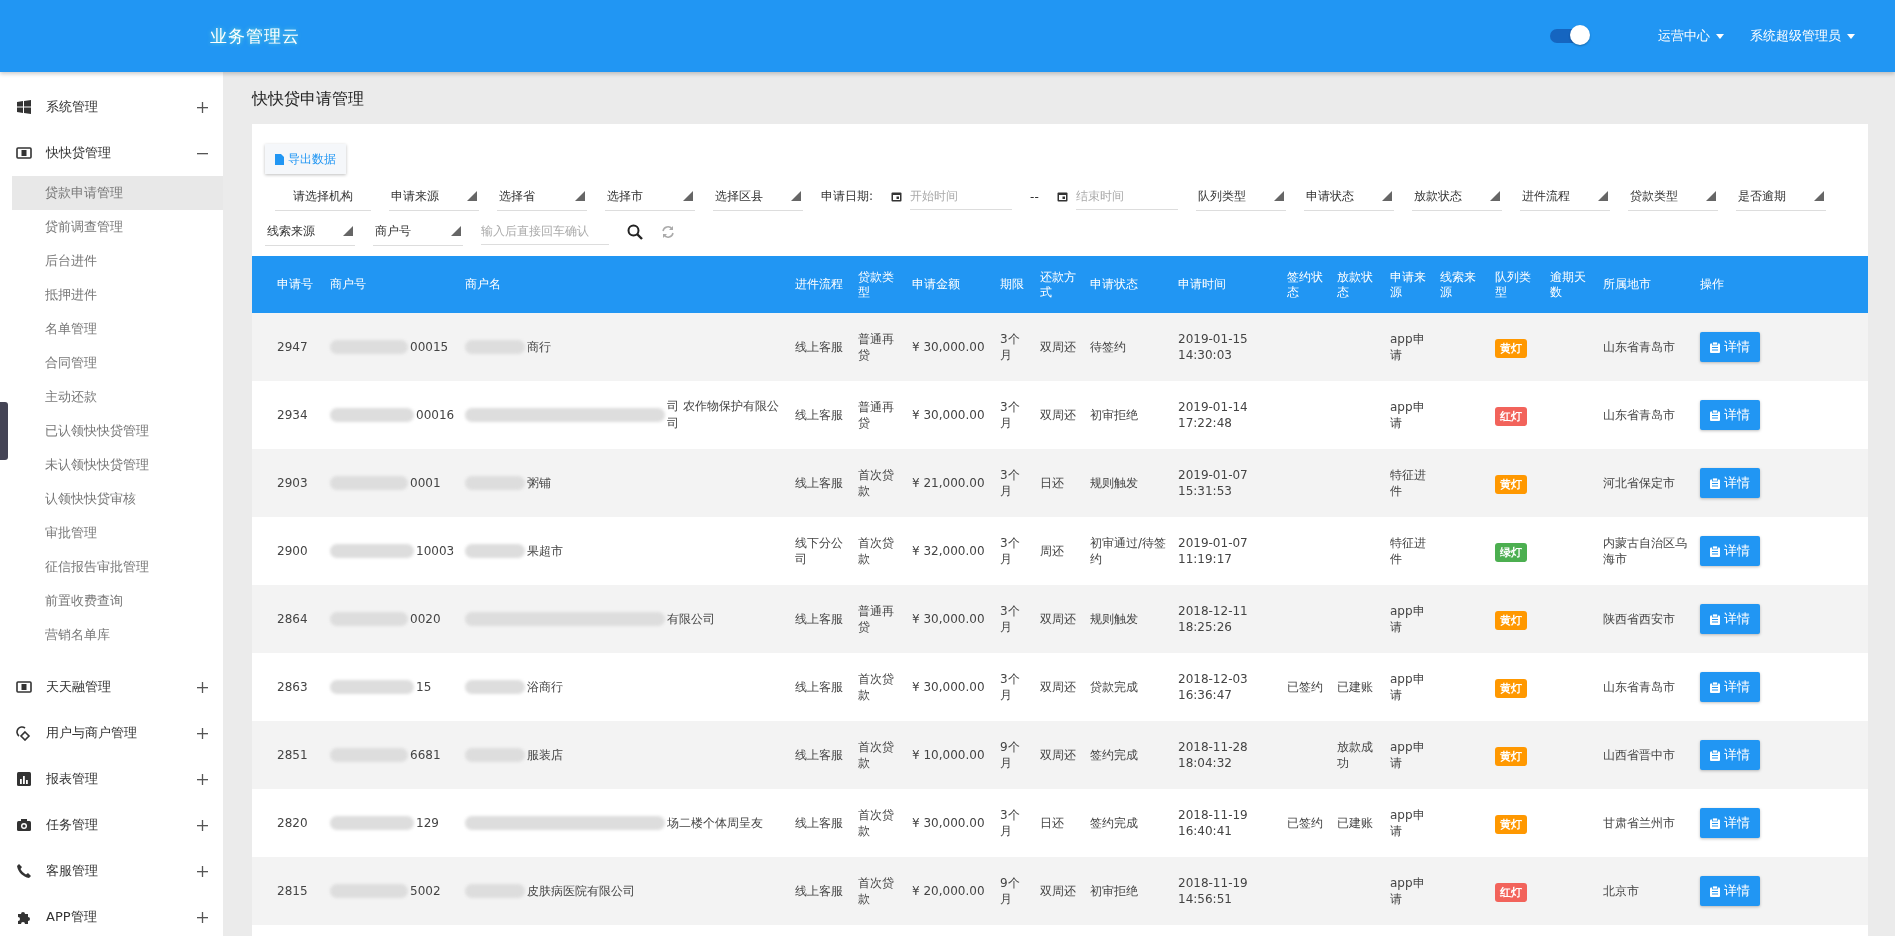 This screenshot has height=936, width=1895. I want to click on org-select: 请选择机构, so click(323, 196).